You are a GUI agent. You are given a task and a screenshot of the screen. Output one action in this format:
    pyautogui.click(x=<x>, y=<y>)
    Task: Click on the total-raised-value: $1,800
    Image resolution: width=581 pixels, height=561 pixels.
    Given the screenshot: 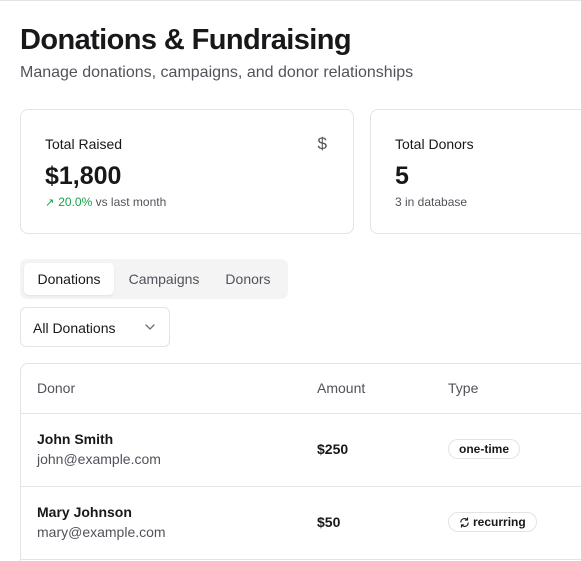 What is the action you would take?
    pyautogui.click(x=83, y=176)
    